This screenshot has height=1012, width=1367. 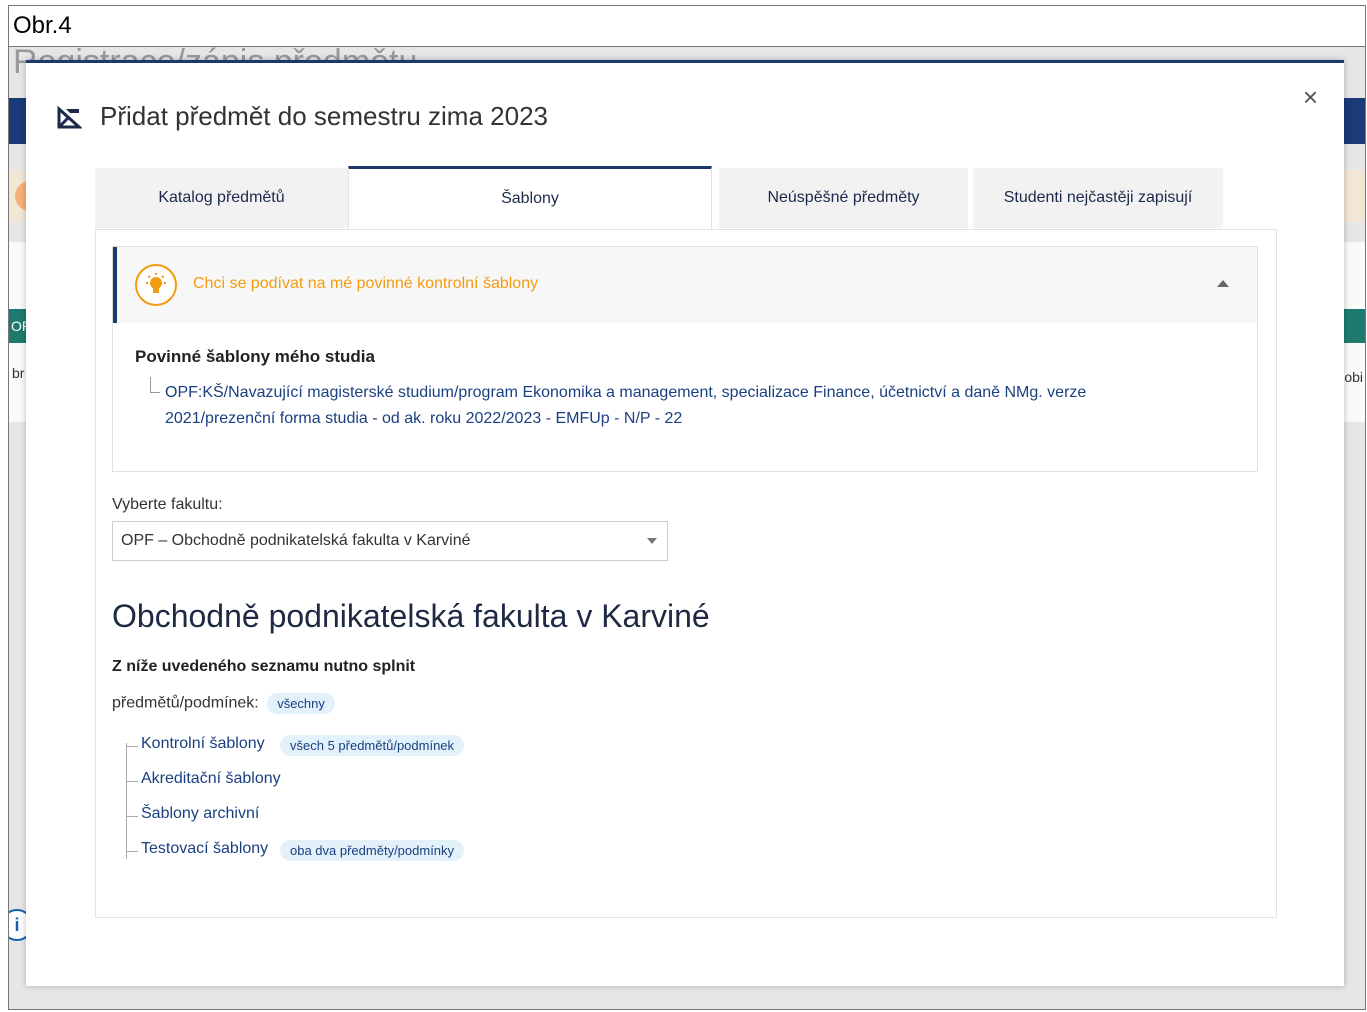 What do you see at coordinates (69, 117) in the screenshot?
I see `subject-icon` at bounding box center [69, 117].